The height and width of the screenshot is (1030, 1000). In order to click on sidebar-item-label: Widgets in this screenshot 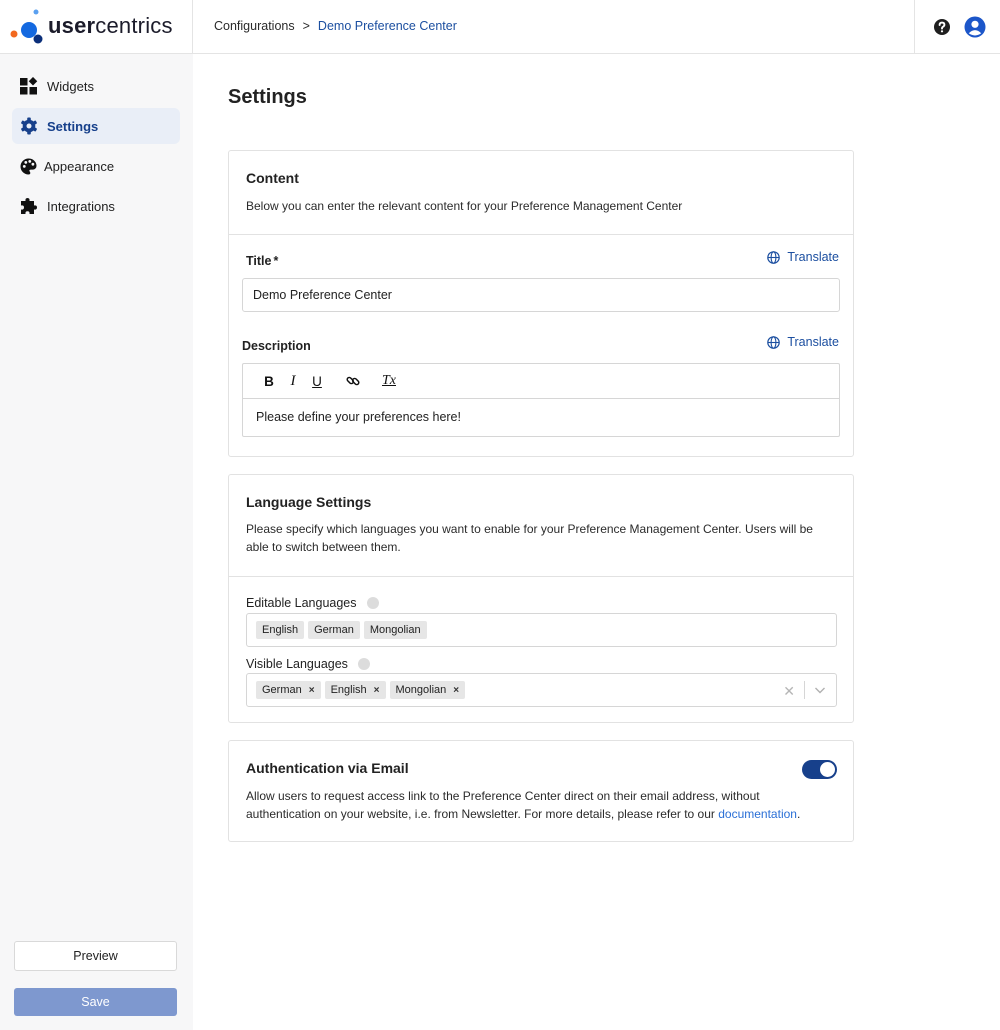, I will do `click(70, 86)`.